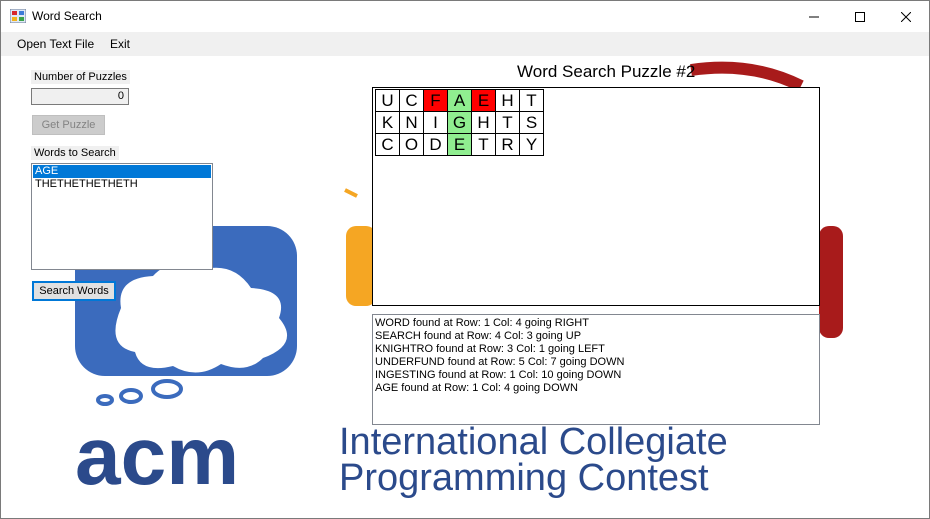 This screenshot has height=519, width=930. I want to click on window-title: Word Search, so click(67, 16).